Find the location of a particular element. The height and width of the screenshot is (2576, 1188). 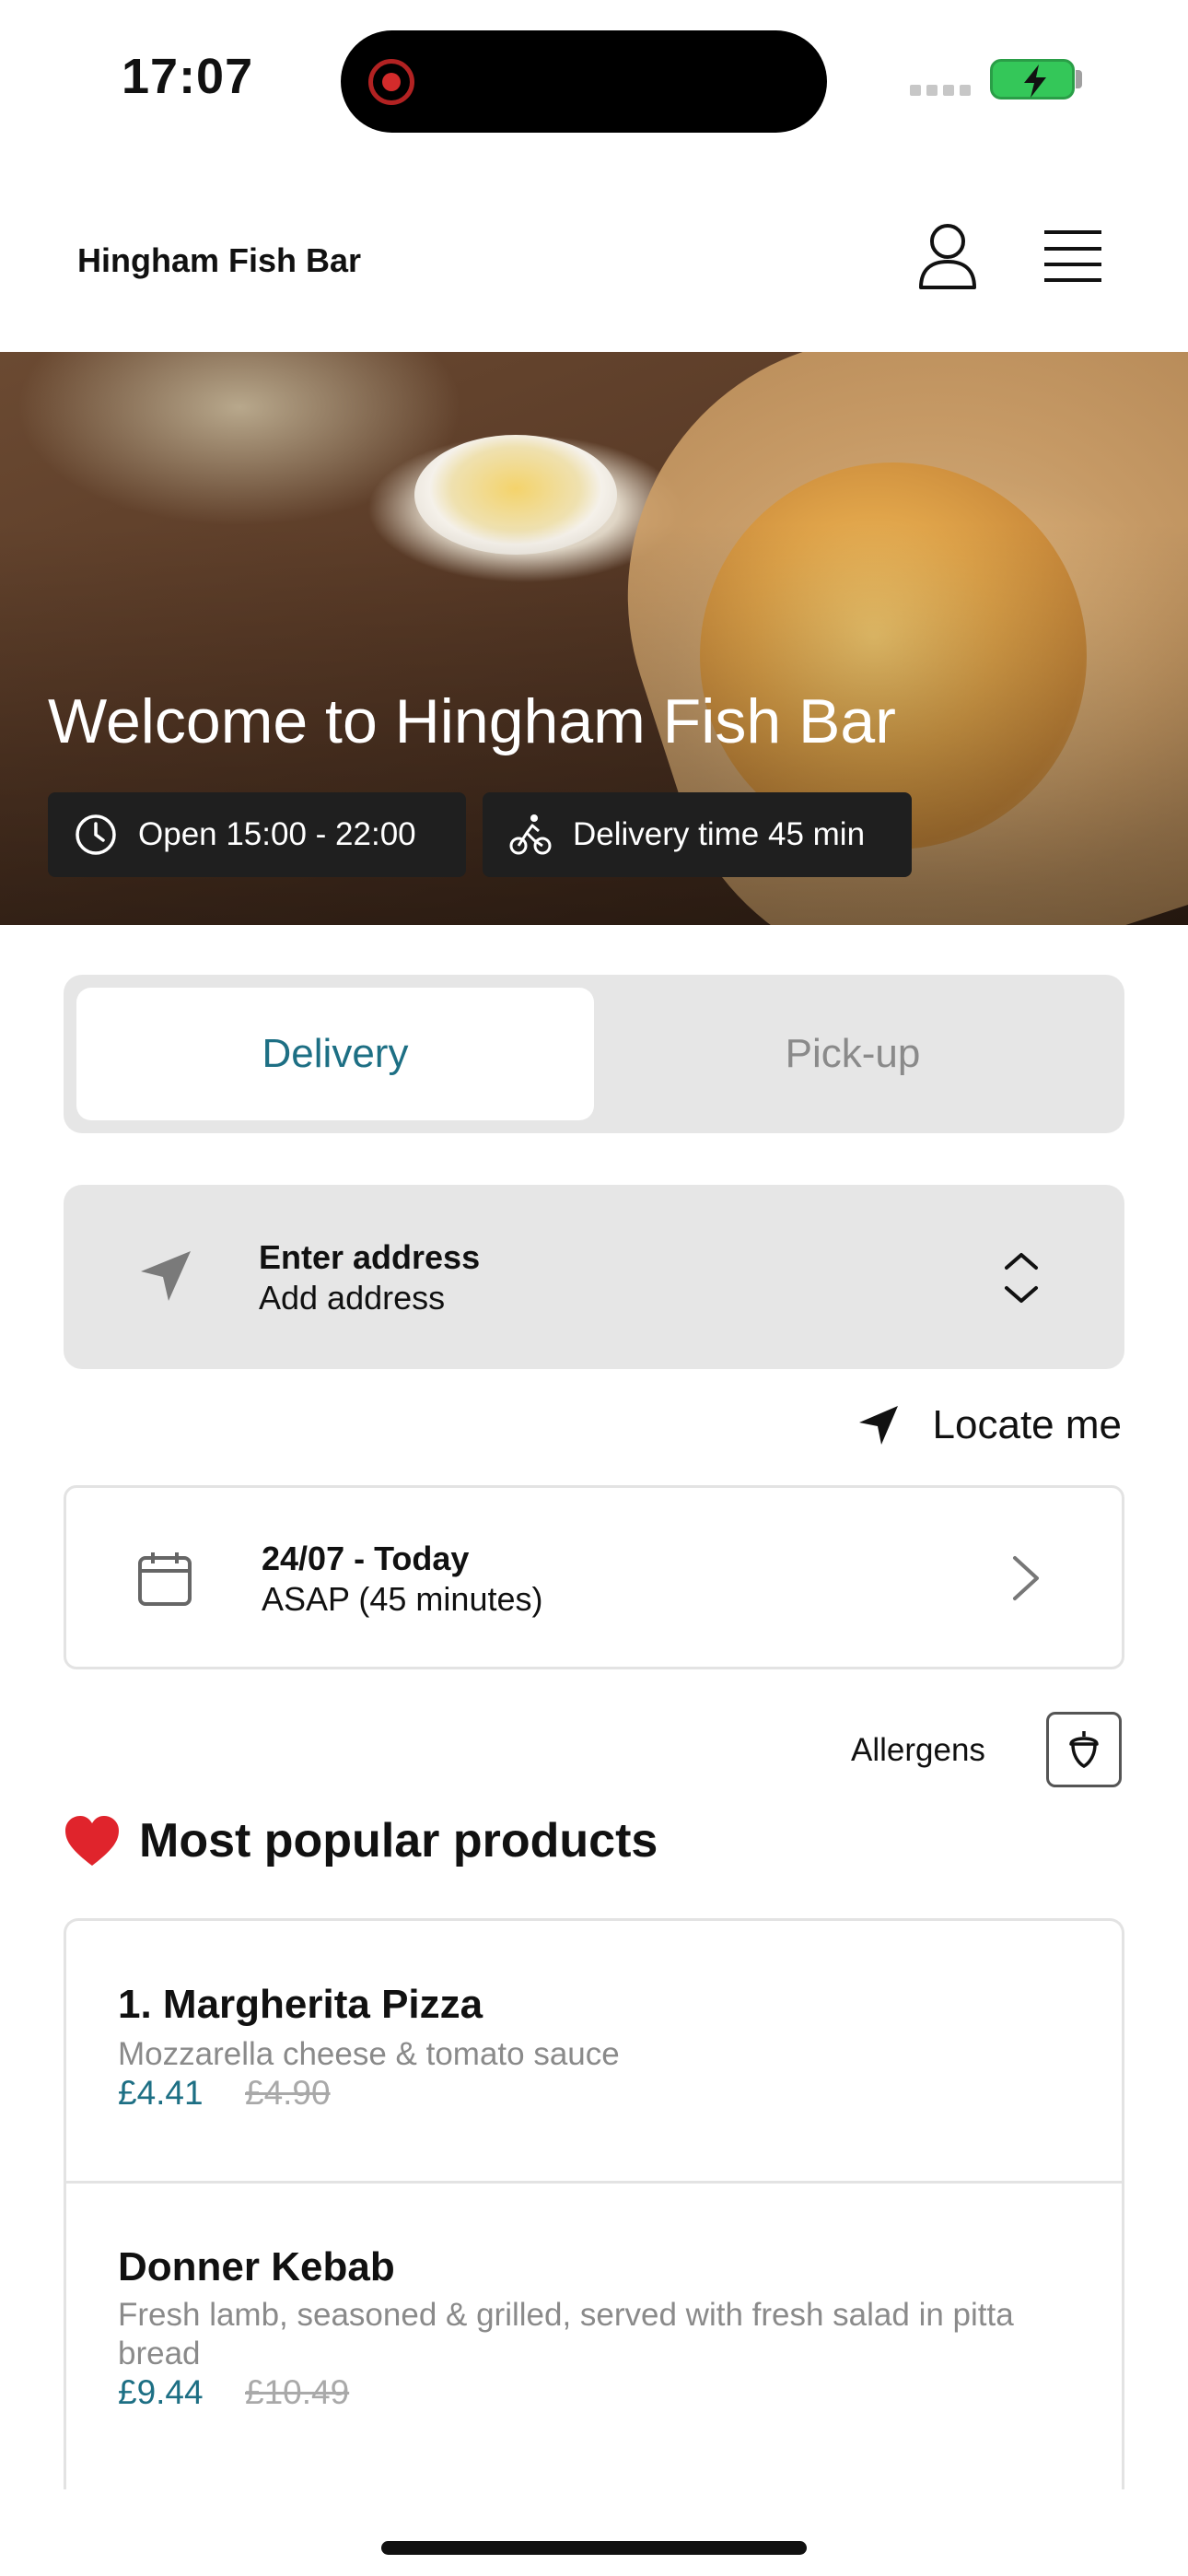

hamburger-menu-icon is located at coordinates (1072, 256).